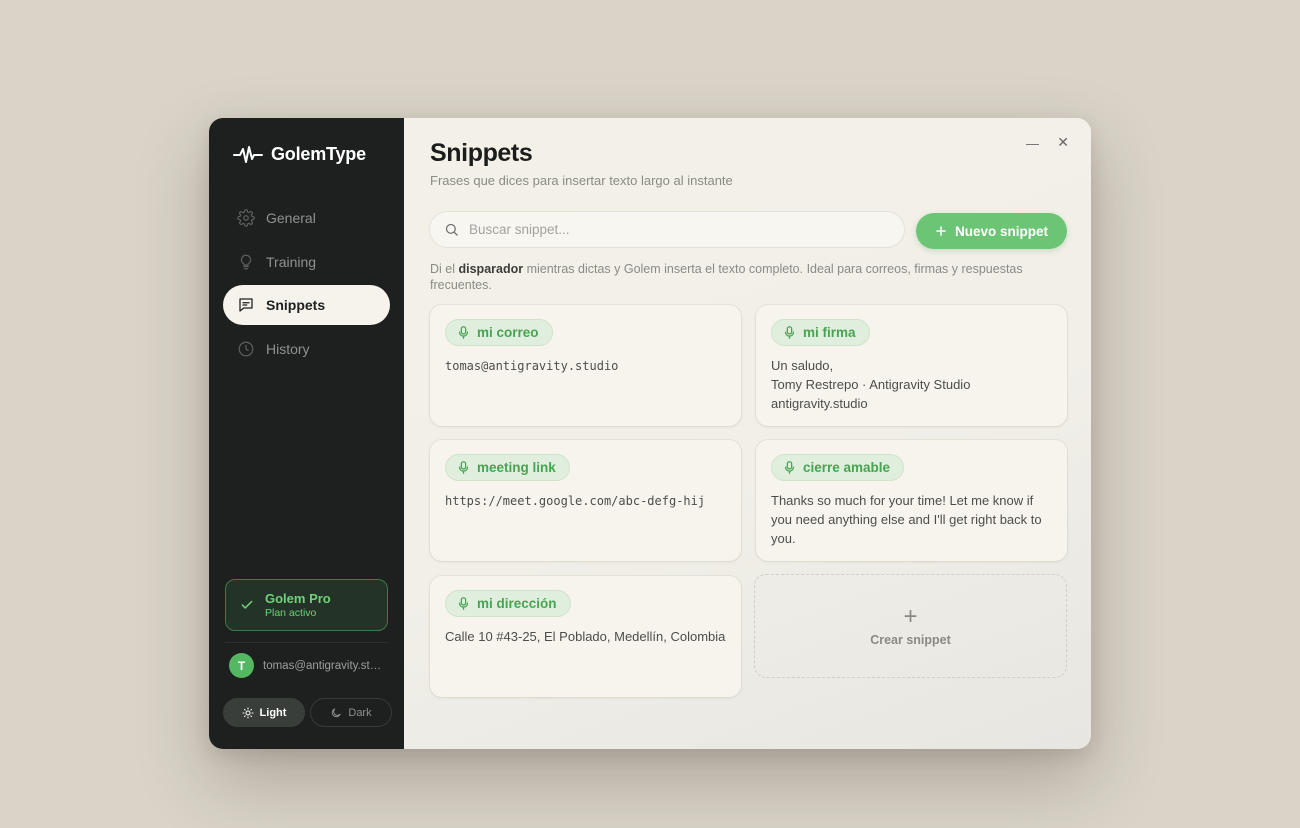  I want to click on plus-icon, so click(941, 231).